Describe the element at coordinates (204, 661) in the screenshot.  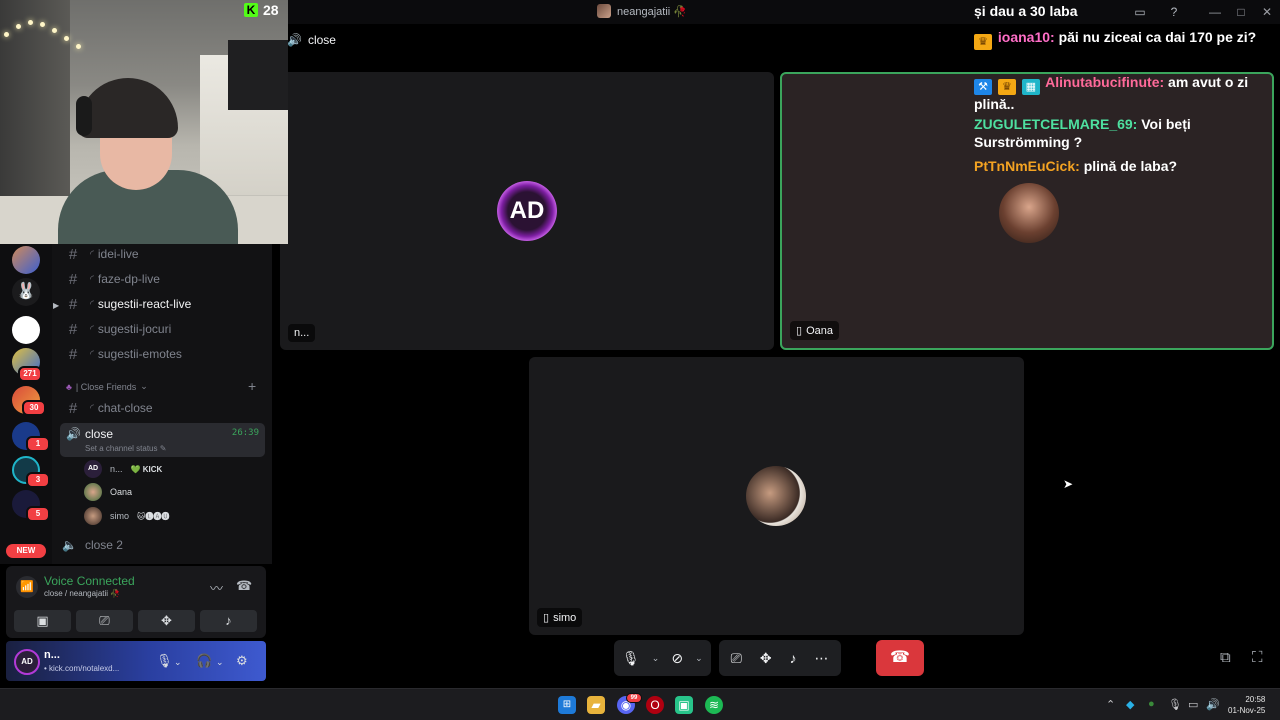
I see `headphones-icon: 🎧` at that location.